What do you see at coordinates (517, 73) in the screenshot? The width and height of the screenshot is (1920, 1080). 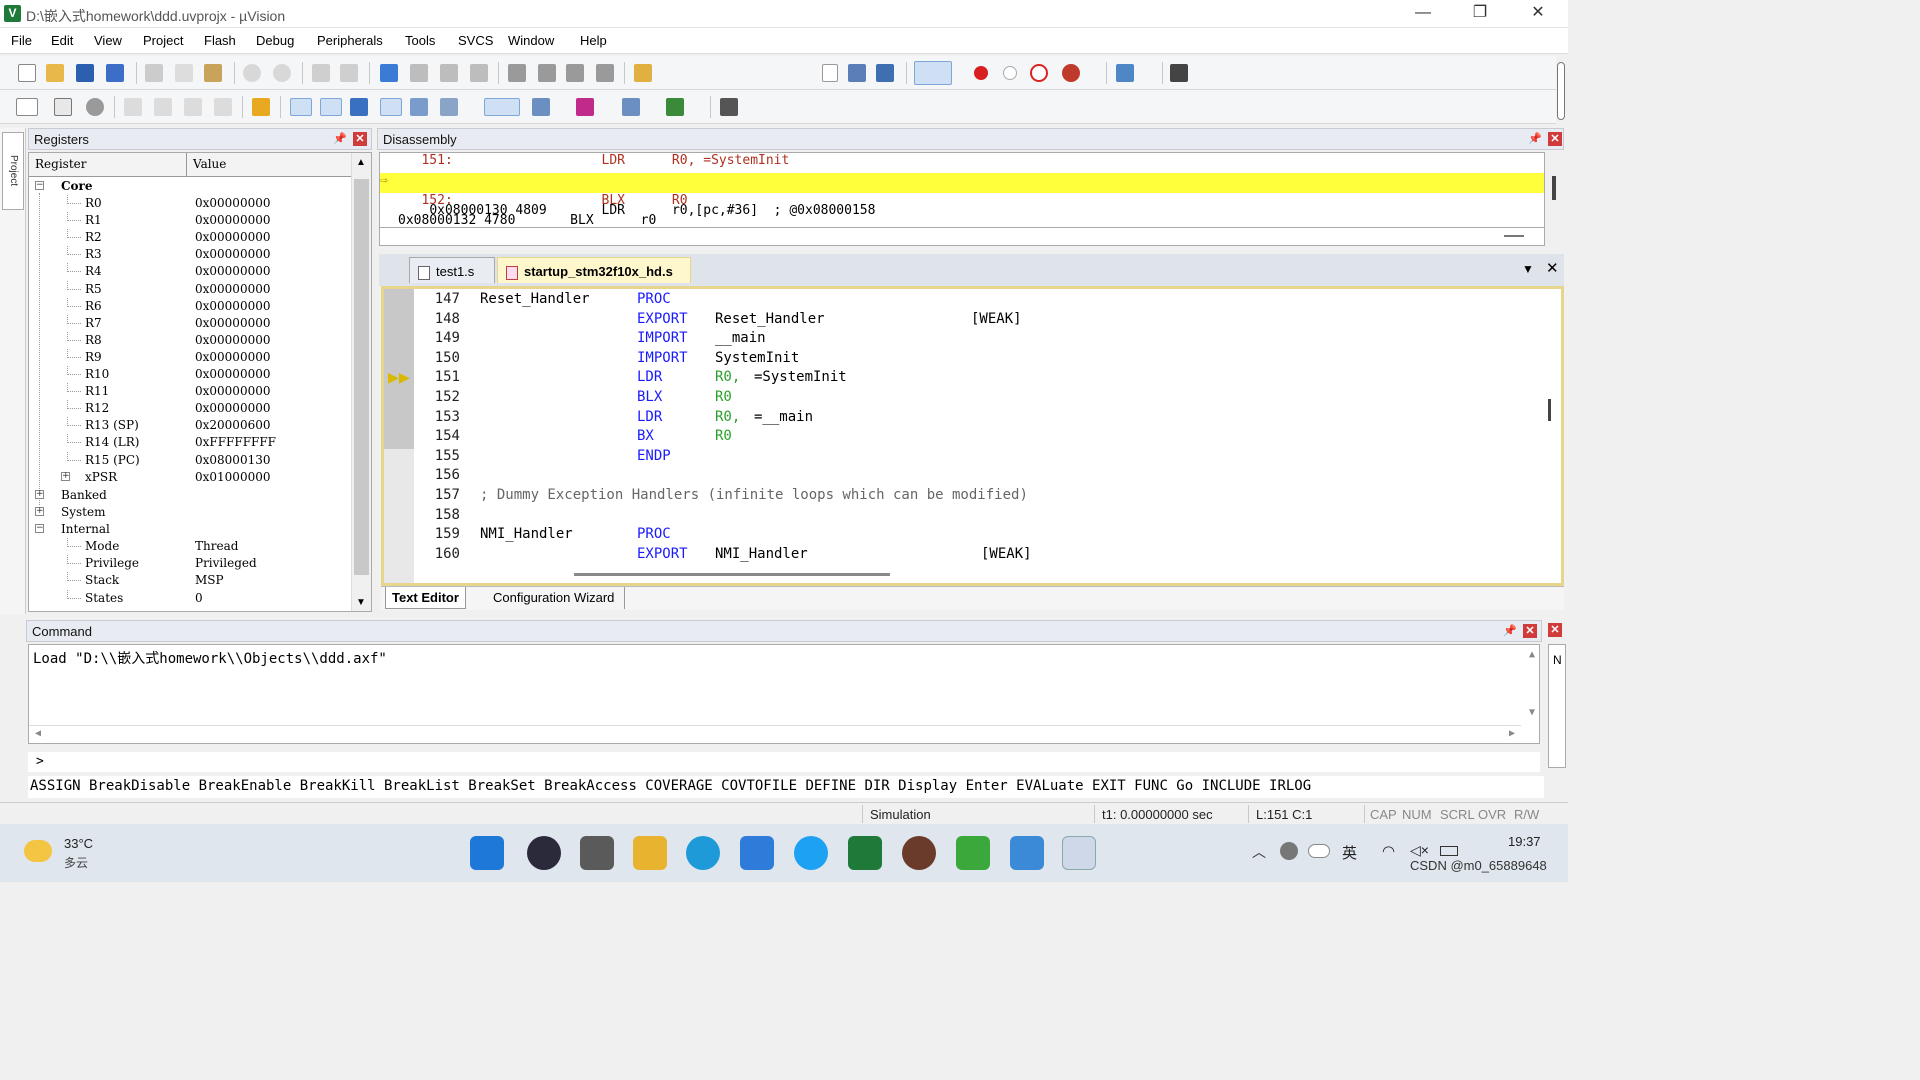 I see `indent-icon` at bounding box center [517, 73].